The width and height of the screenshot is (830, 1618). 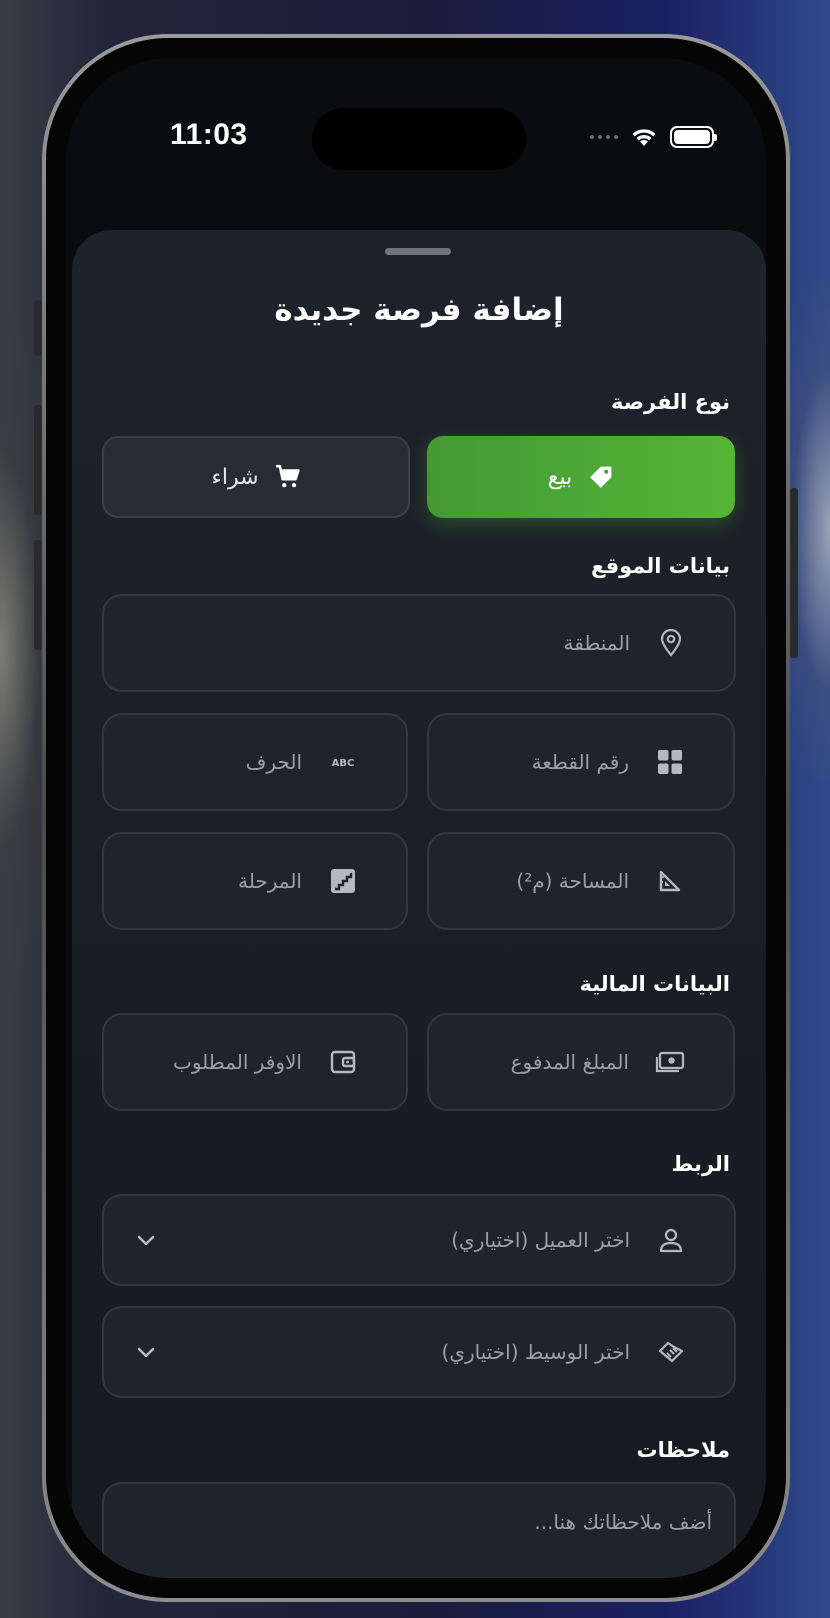 What do you see at coordinates (273, 762) in the screenshot?
I see `letter-placeholder: الحرف` at bounding box center [273, 762].